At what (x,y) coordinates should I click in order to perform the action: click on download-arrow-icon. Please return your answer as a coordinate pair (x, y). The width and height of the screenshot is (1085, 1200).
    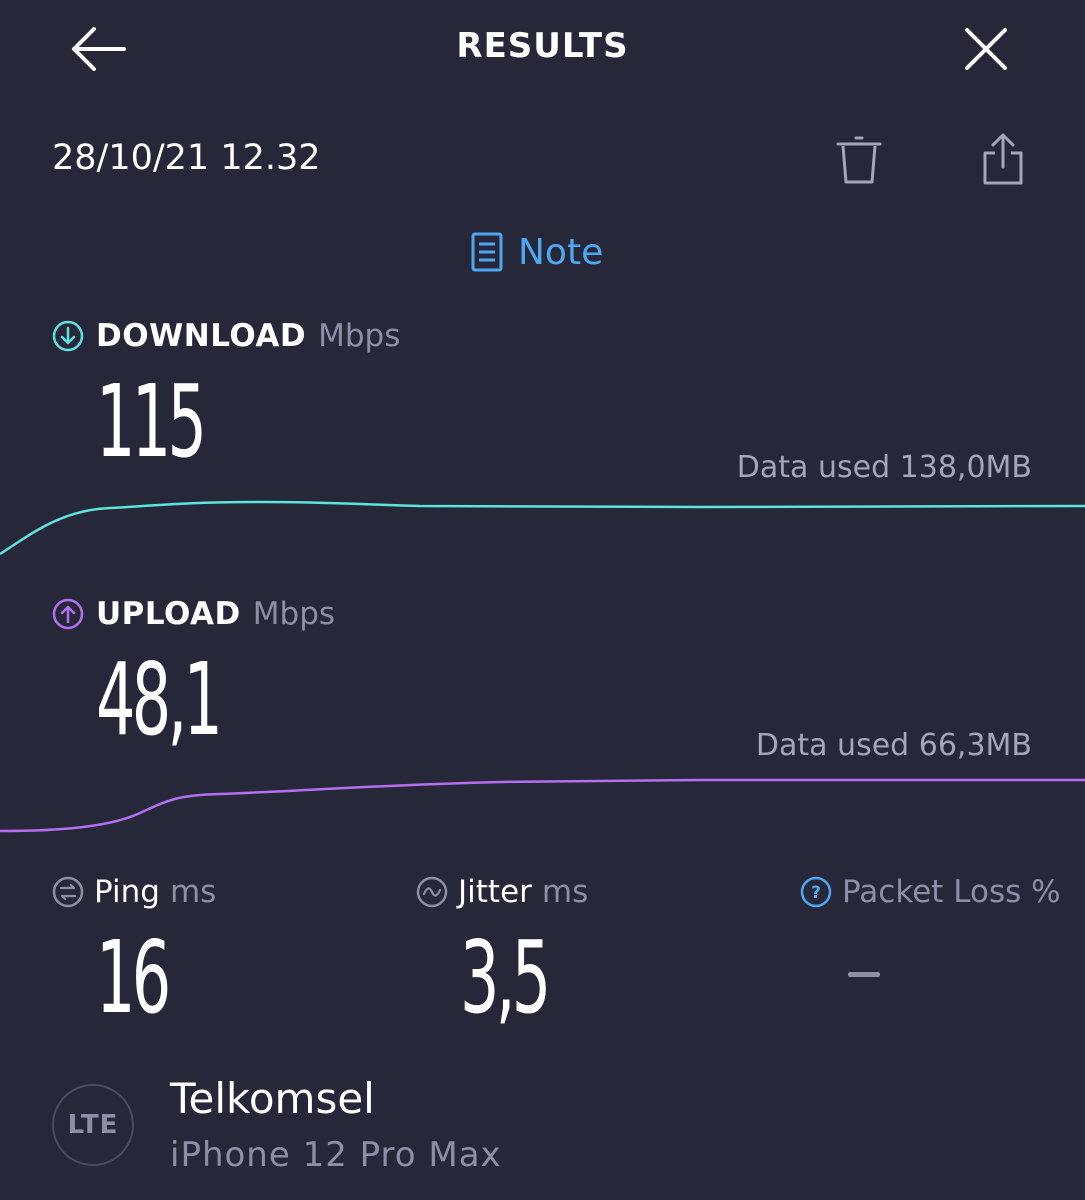
    Looking at the image, I should click on (68, 336).